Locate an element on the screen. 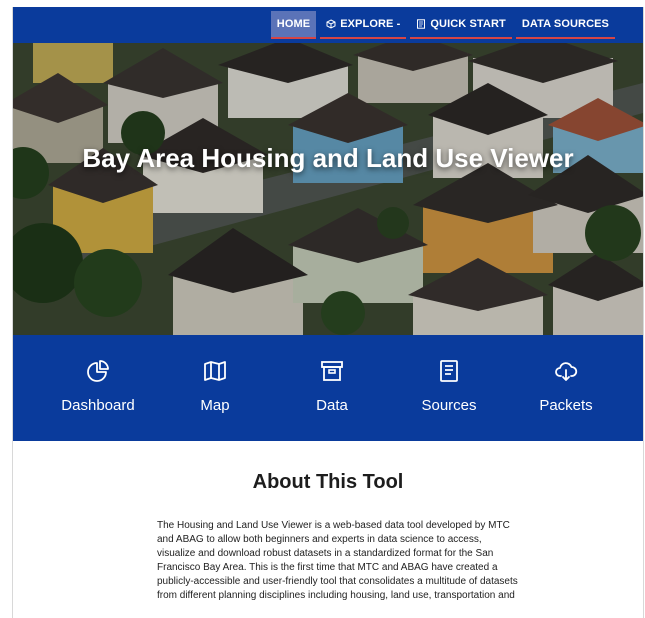  tile-dashboard-label: Dashboard is located at coordinates (98, 405).